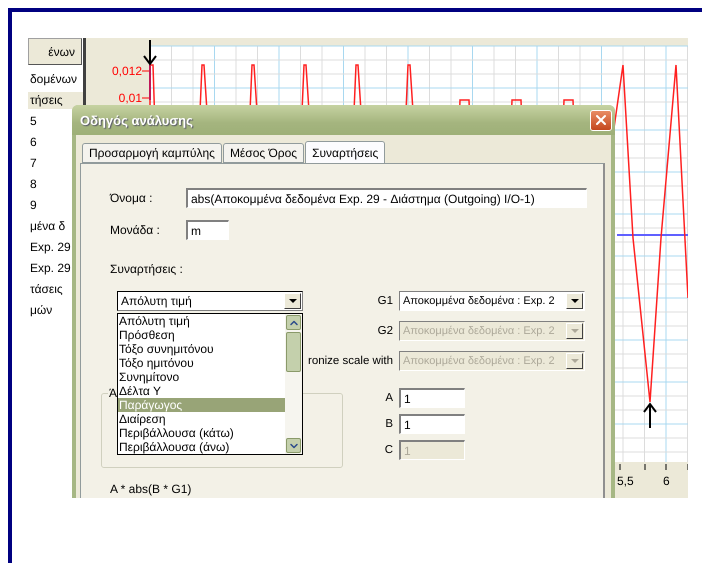  Describe the element at coordinates (389, 424) in the screenshot. I see `parameter-label: B` at that location.